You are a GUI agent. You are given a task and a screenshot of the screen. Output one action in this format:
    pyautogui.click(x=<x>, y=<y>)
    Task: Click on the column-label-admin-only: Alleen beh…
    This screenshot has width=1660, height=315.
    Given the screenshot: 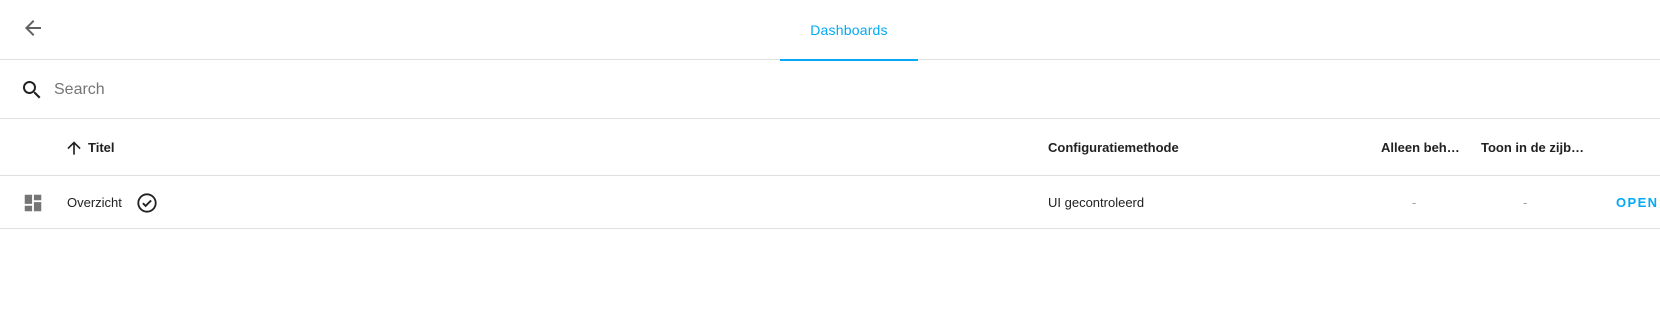 What is the action you would take?
    pyautogui.click(x=1420, y=147)
    